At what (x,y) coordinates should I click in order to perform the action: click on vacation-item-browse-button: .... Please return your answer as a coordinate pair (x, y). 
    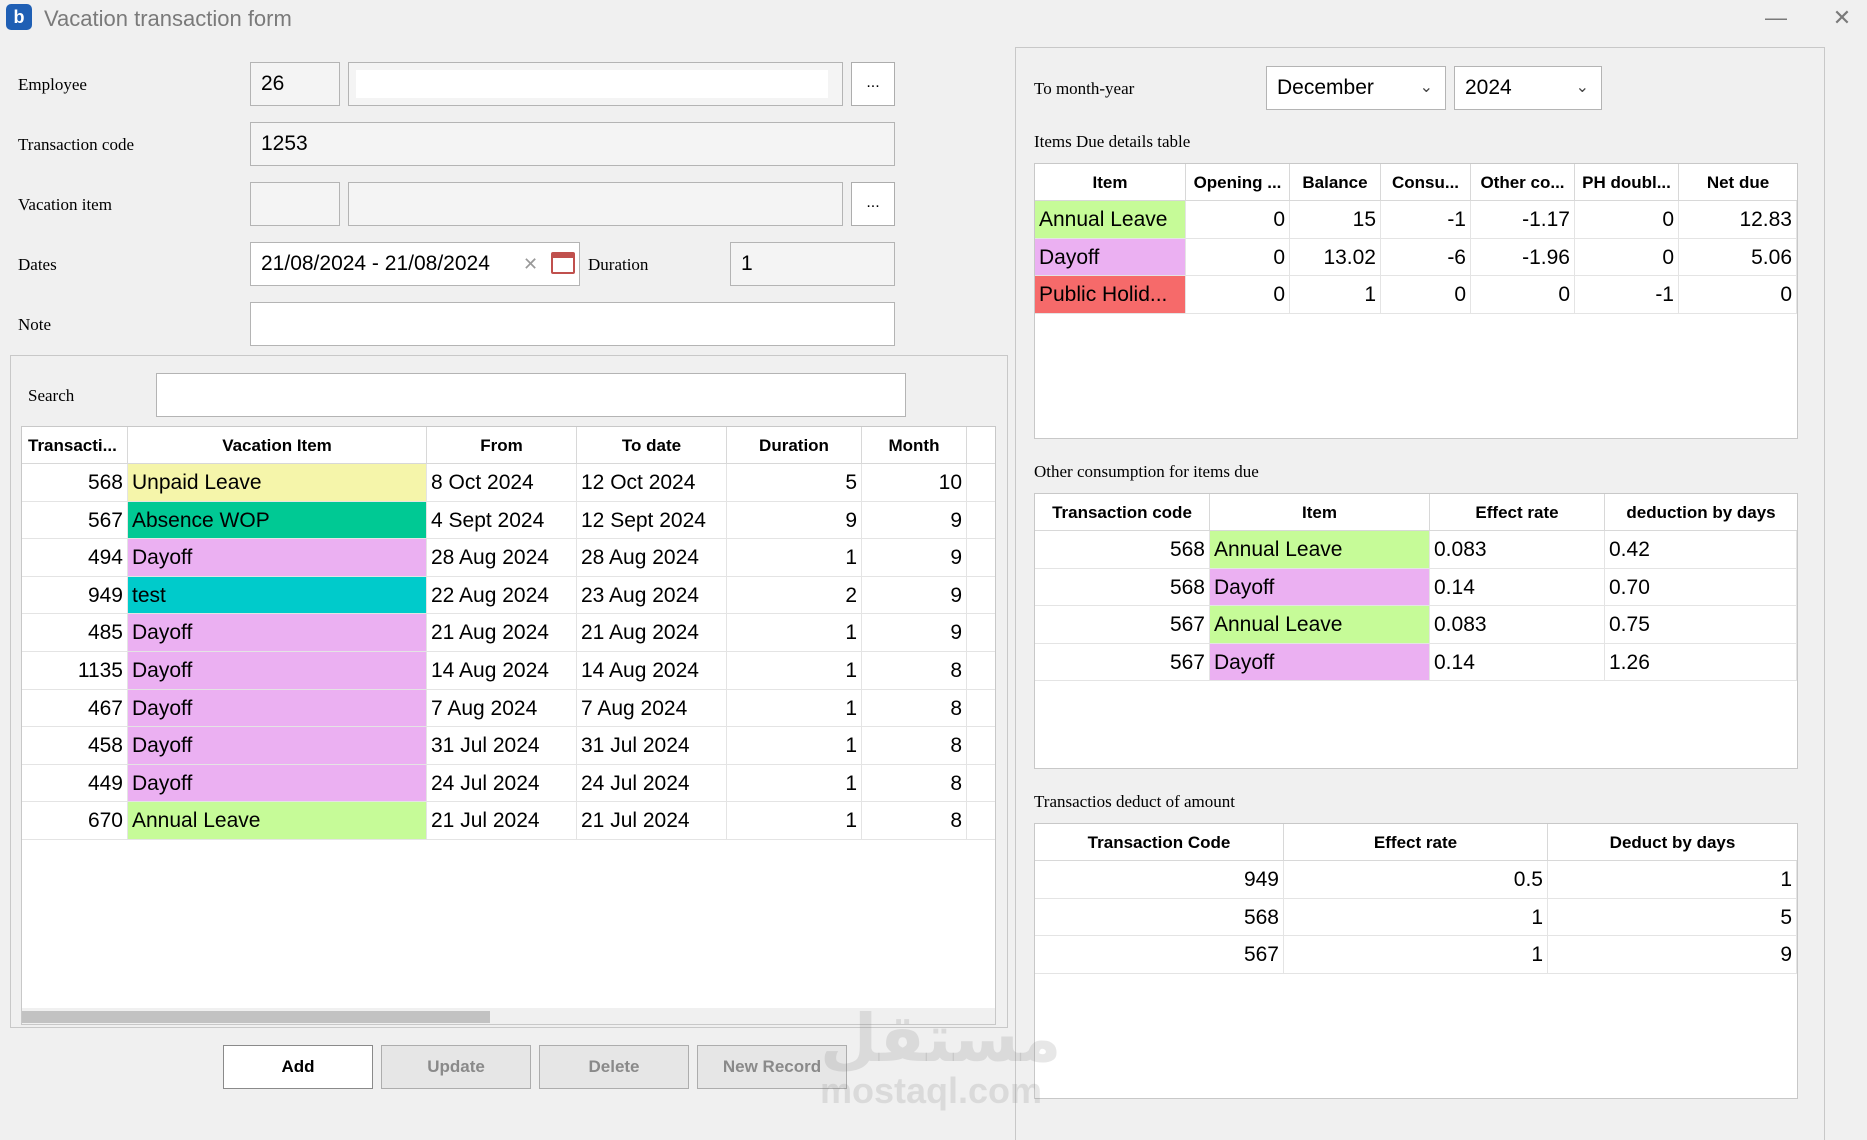
    Looking at the image, I should click on (873, 204).